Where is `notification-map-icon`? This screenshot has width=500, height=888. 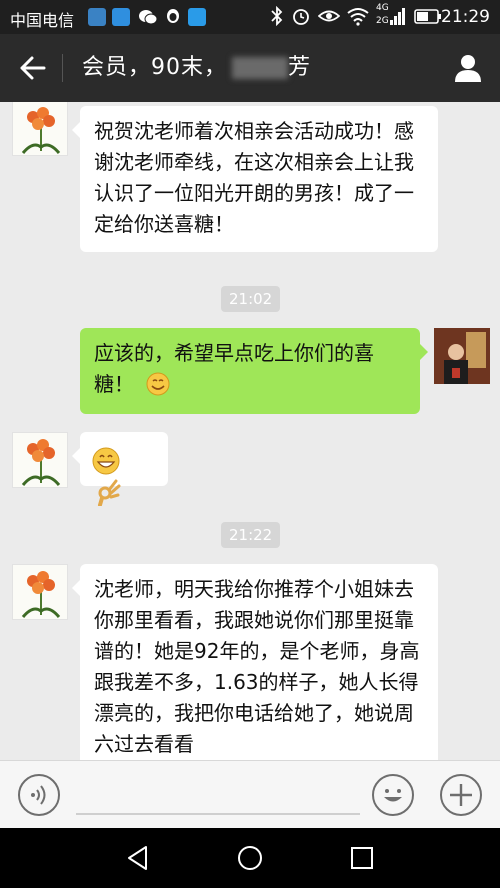 notification-map-icon is located at coordinates (121, 17).